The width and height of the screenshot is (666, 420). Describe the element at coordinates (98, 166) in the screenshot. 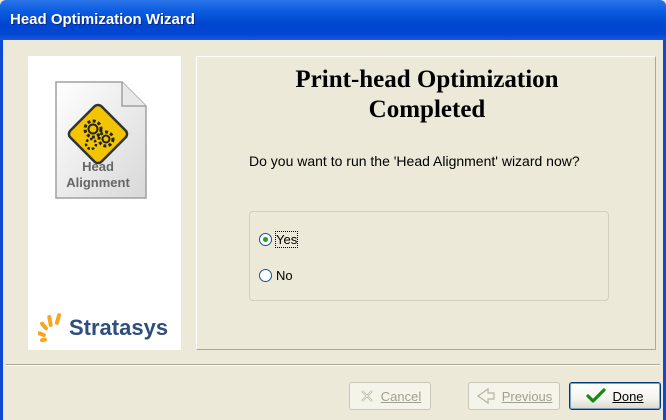

I see `icon-label-line1: Head` at that location.